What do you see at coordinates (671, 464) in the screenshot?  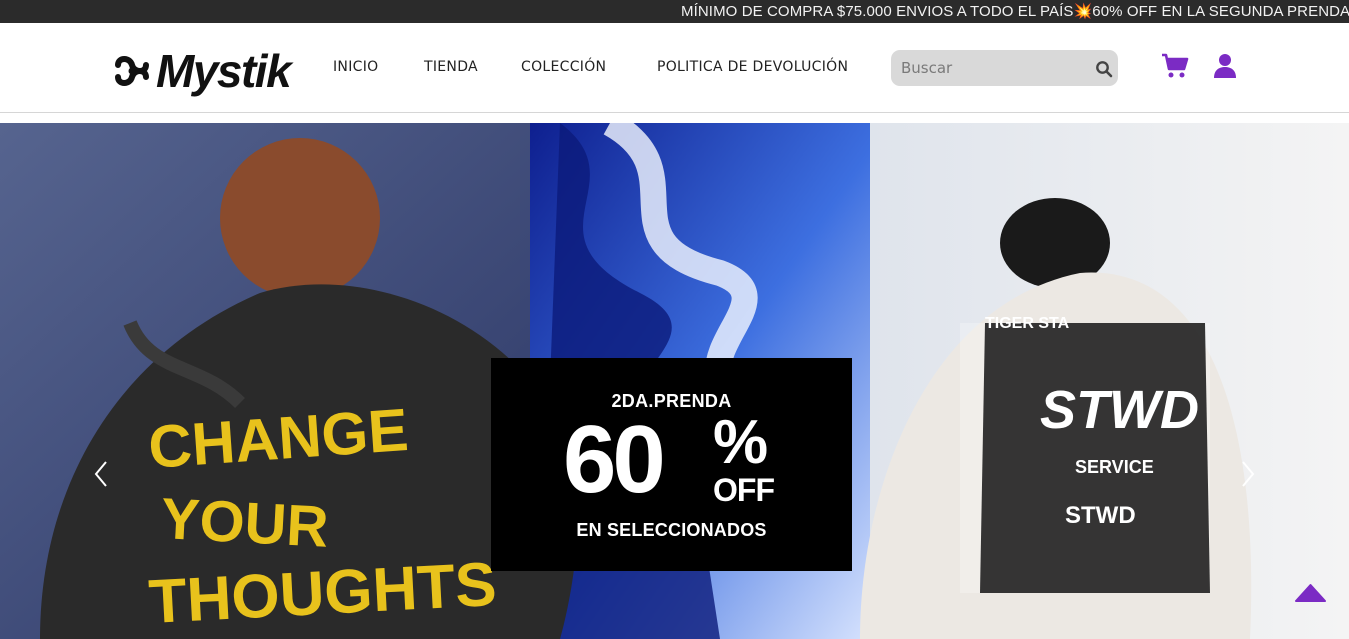 I see `promo-card: 2DA.PRENDA 60 % OFF EN SELECCIONADOS` at bounding box center [671, 464].